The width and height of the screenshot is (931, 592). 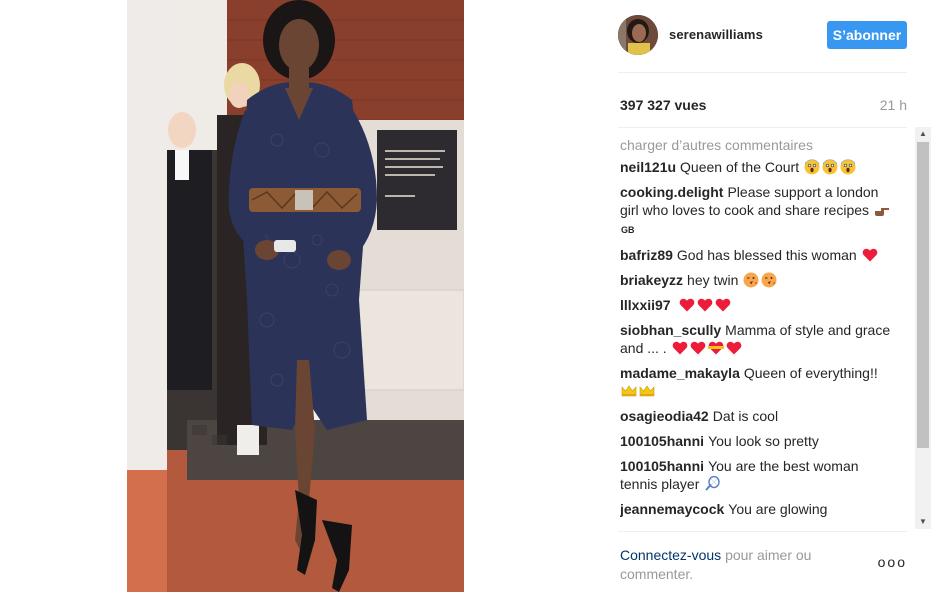 I want to click on avatar, so click(x=638, y=35).